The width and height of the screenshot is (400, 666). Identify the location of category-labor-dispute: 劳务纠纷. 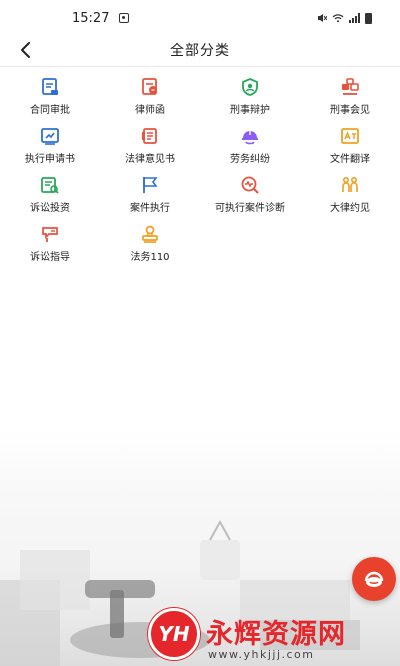
(250, 145).